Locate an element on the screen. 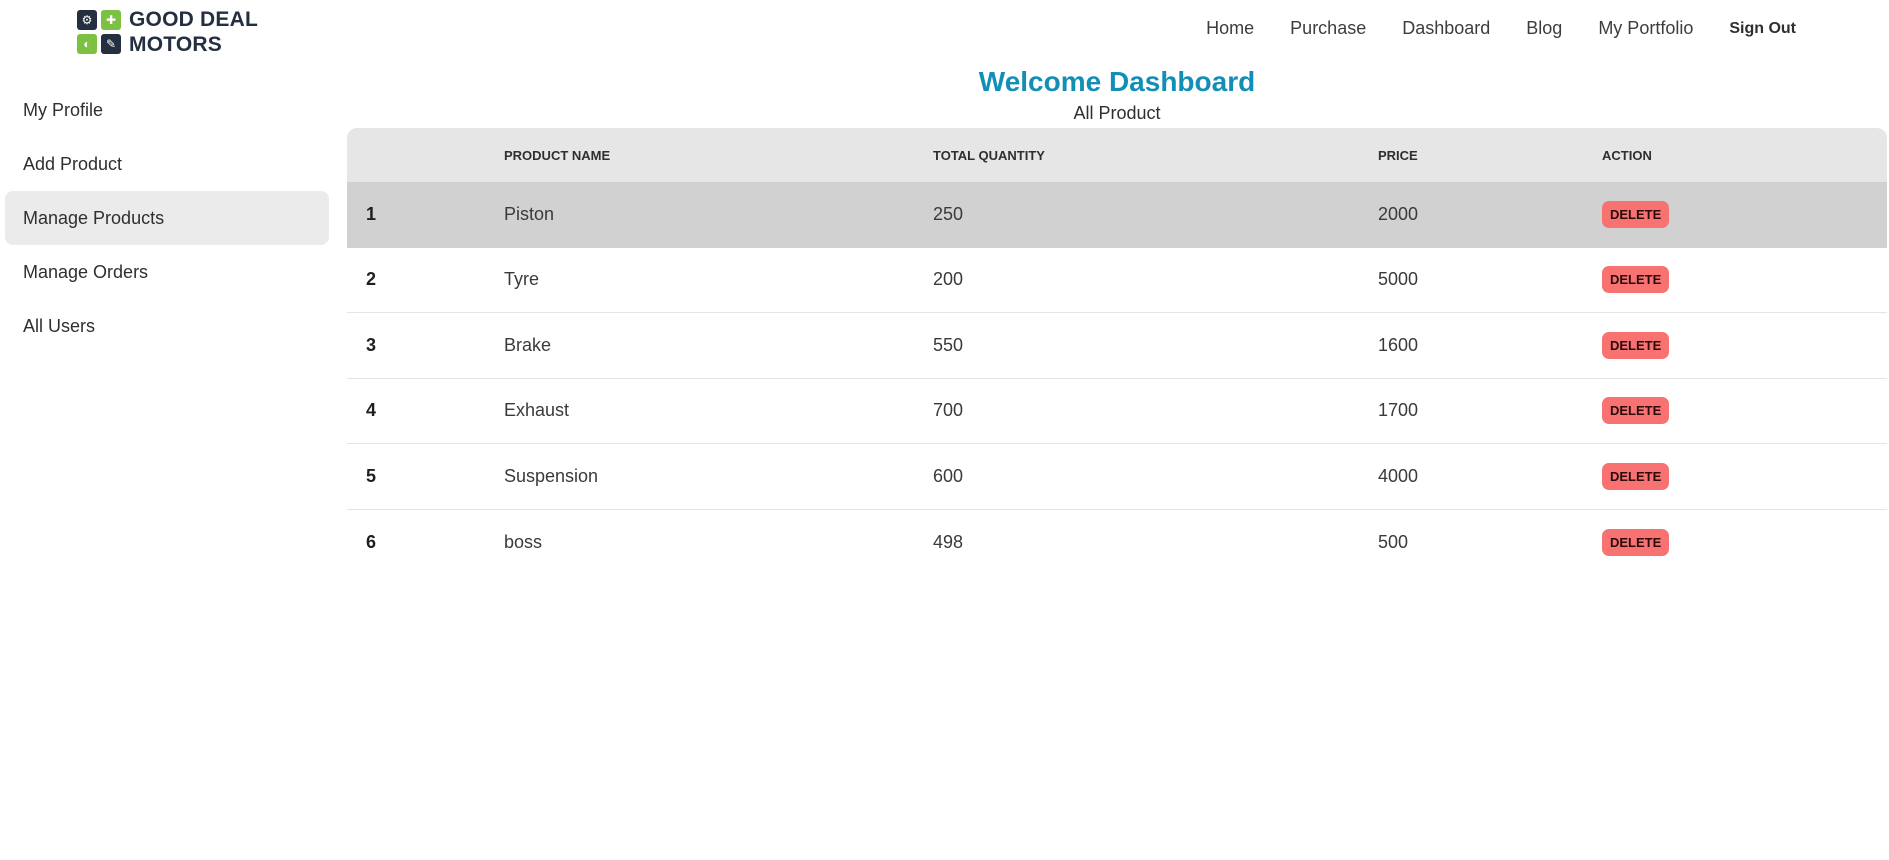 This screenshot has height=860, width=1889. row-index: 4 is located at coordinates (371, 410).